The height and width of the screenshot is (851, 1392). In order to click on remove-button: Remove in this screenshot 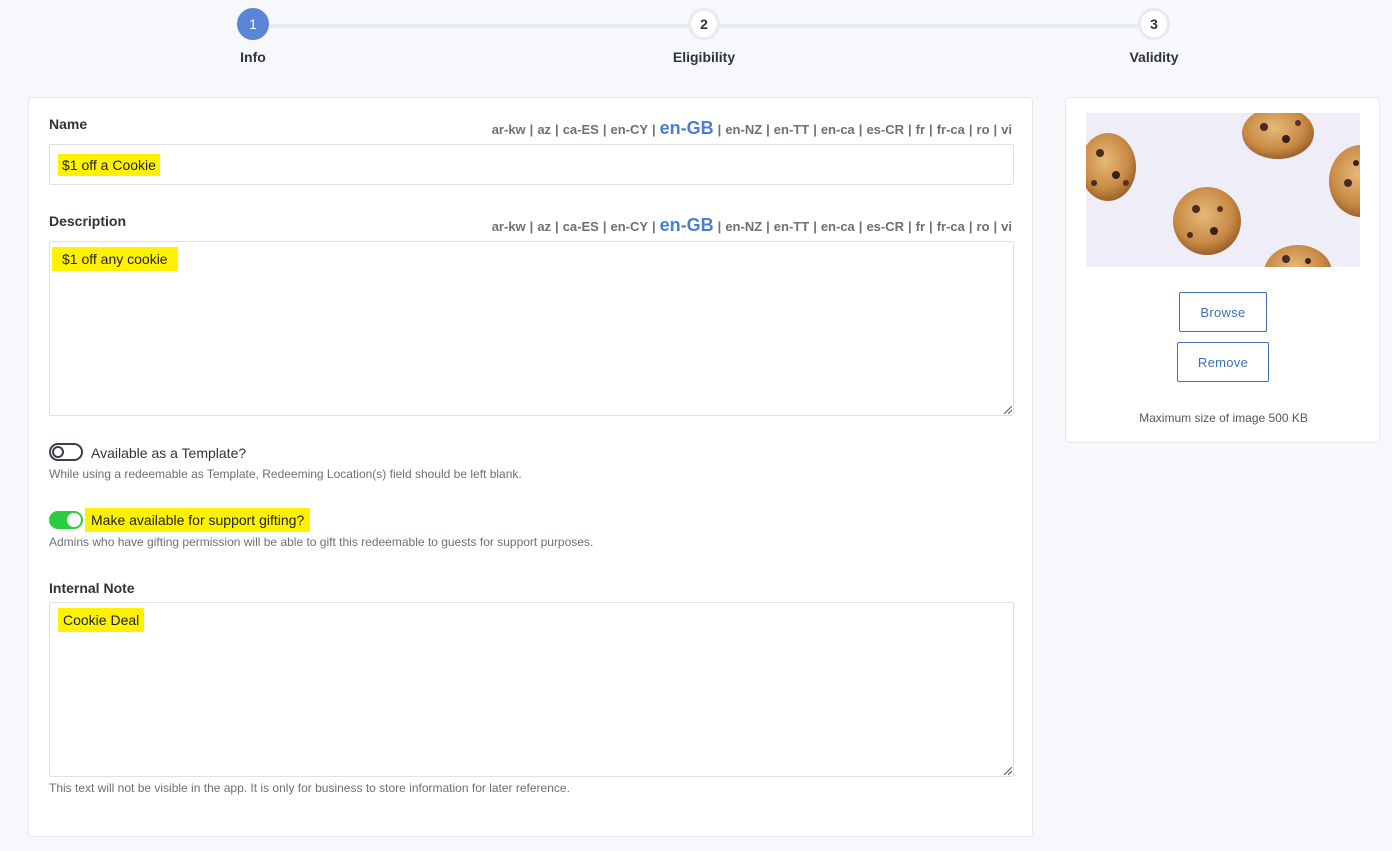, I will do `click(1223, 362)`.